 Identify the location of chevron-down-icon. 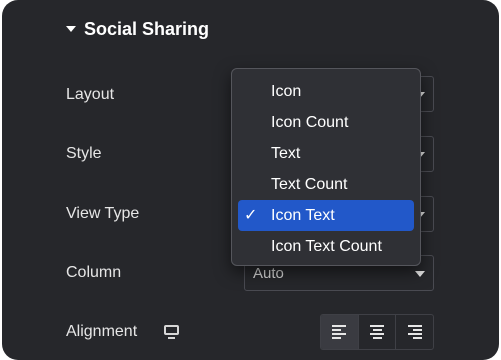
(420, 274).